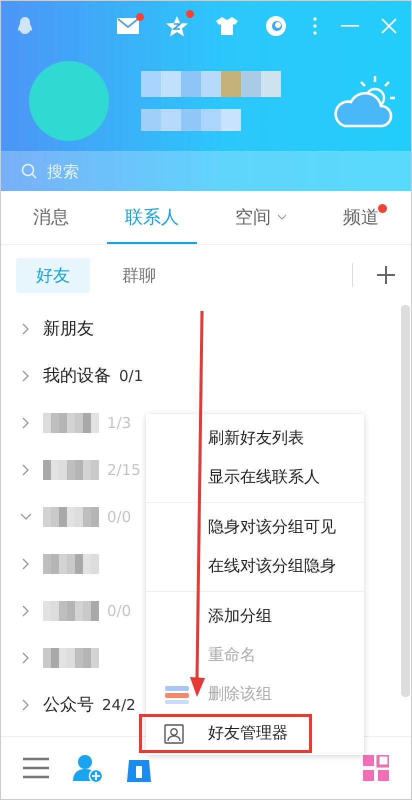 The height and width of the screenshot is (800, 412). What do you see at coordinates (124, 469) in the screenshot?
I see `online-count: 2/15` at bounding box center [124, 469].